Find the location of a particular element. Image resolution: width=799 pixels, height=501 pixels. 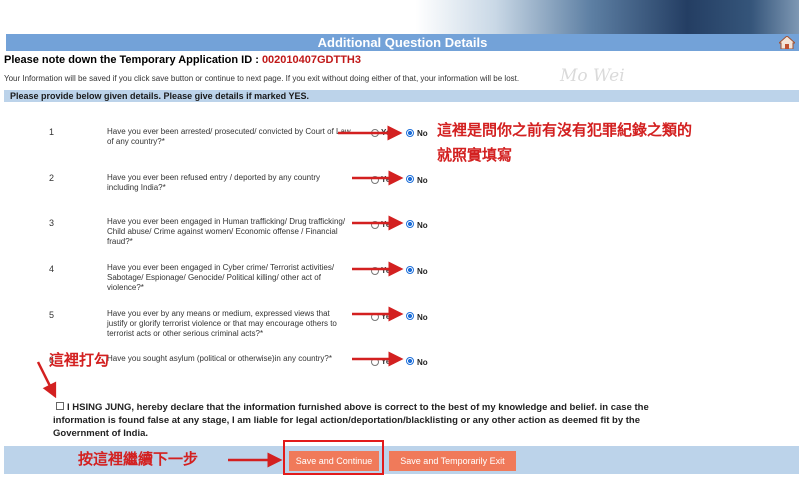

annotation-criminal-record-line1: 這裡是問你之前有沒有犯罪紀錄之類的 is located at coordinates (565, 130).